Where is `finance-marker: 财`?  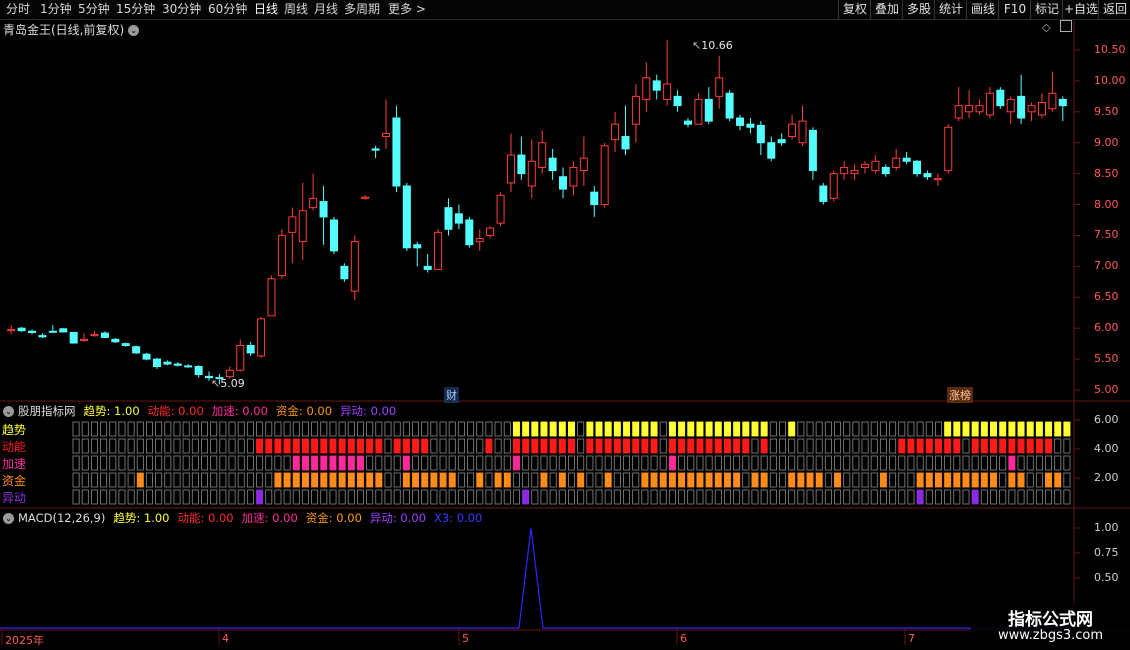 finance-marker: 财 is located at coordinates (451, 395).